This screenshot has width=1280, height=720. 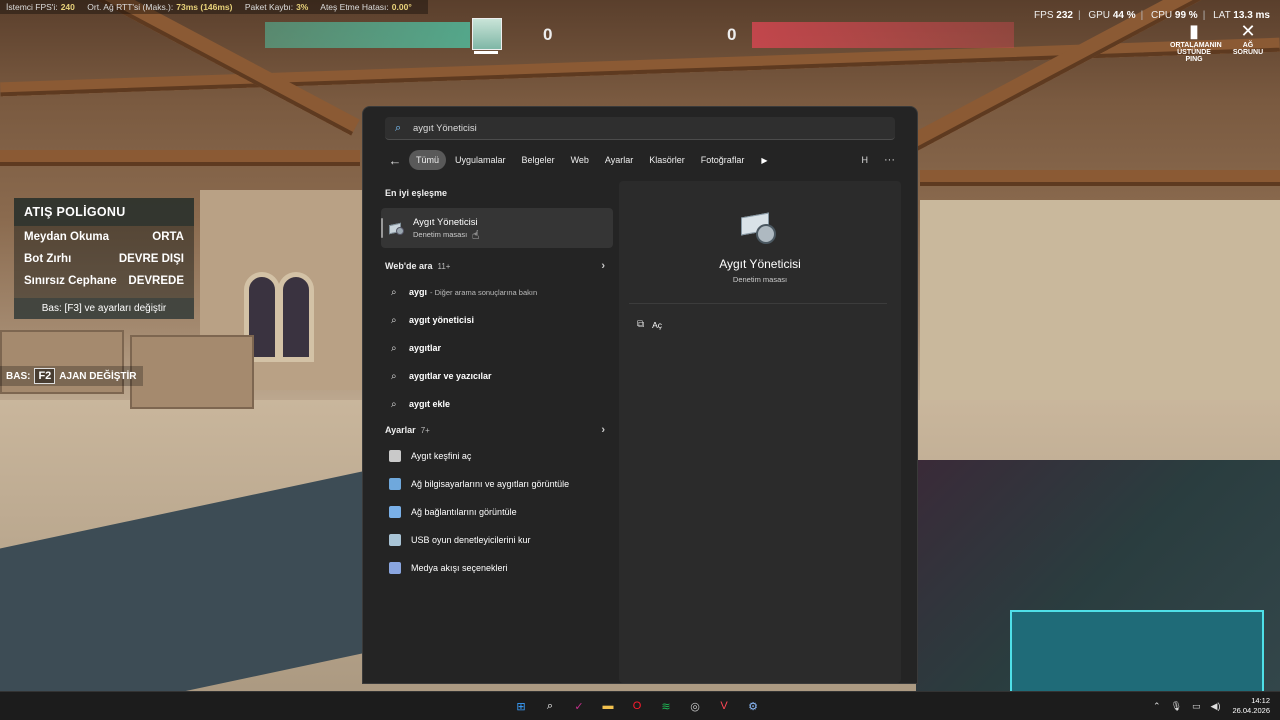 I want to click on key-f2: F2, so click(x=45, y=376).